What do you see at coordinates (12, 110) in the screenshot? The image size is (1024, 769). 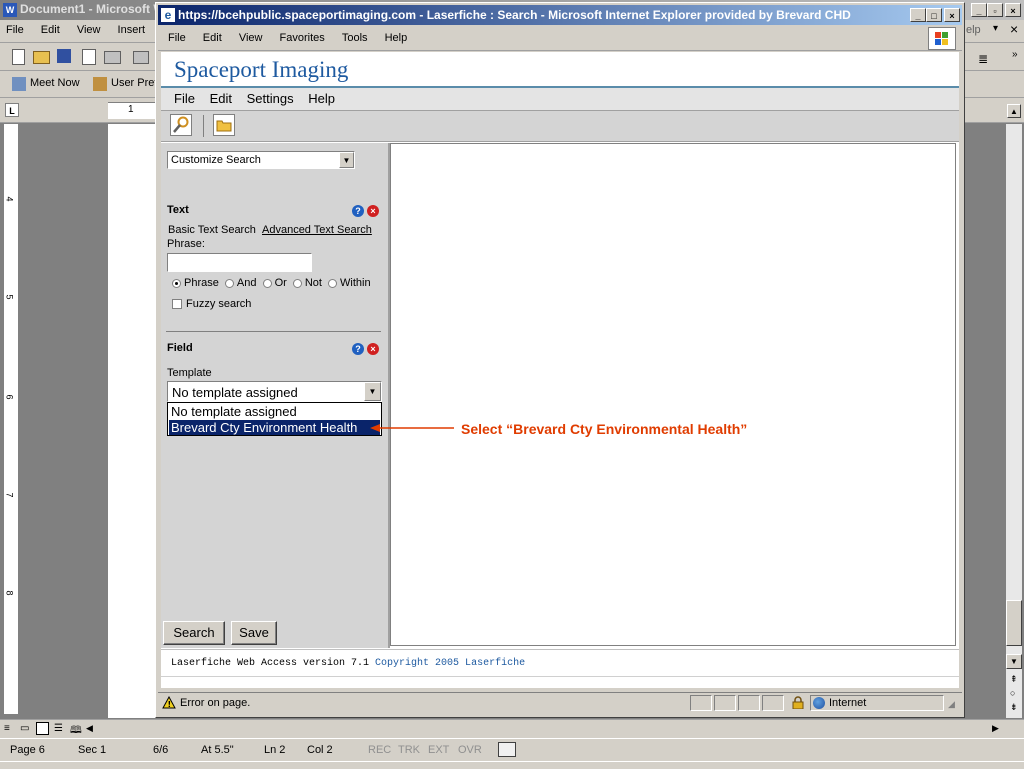 I see `tab-selector: L` at bounding box center [12, 110].